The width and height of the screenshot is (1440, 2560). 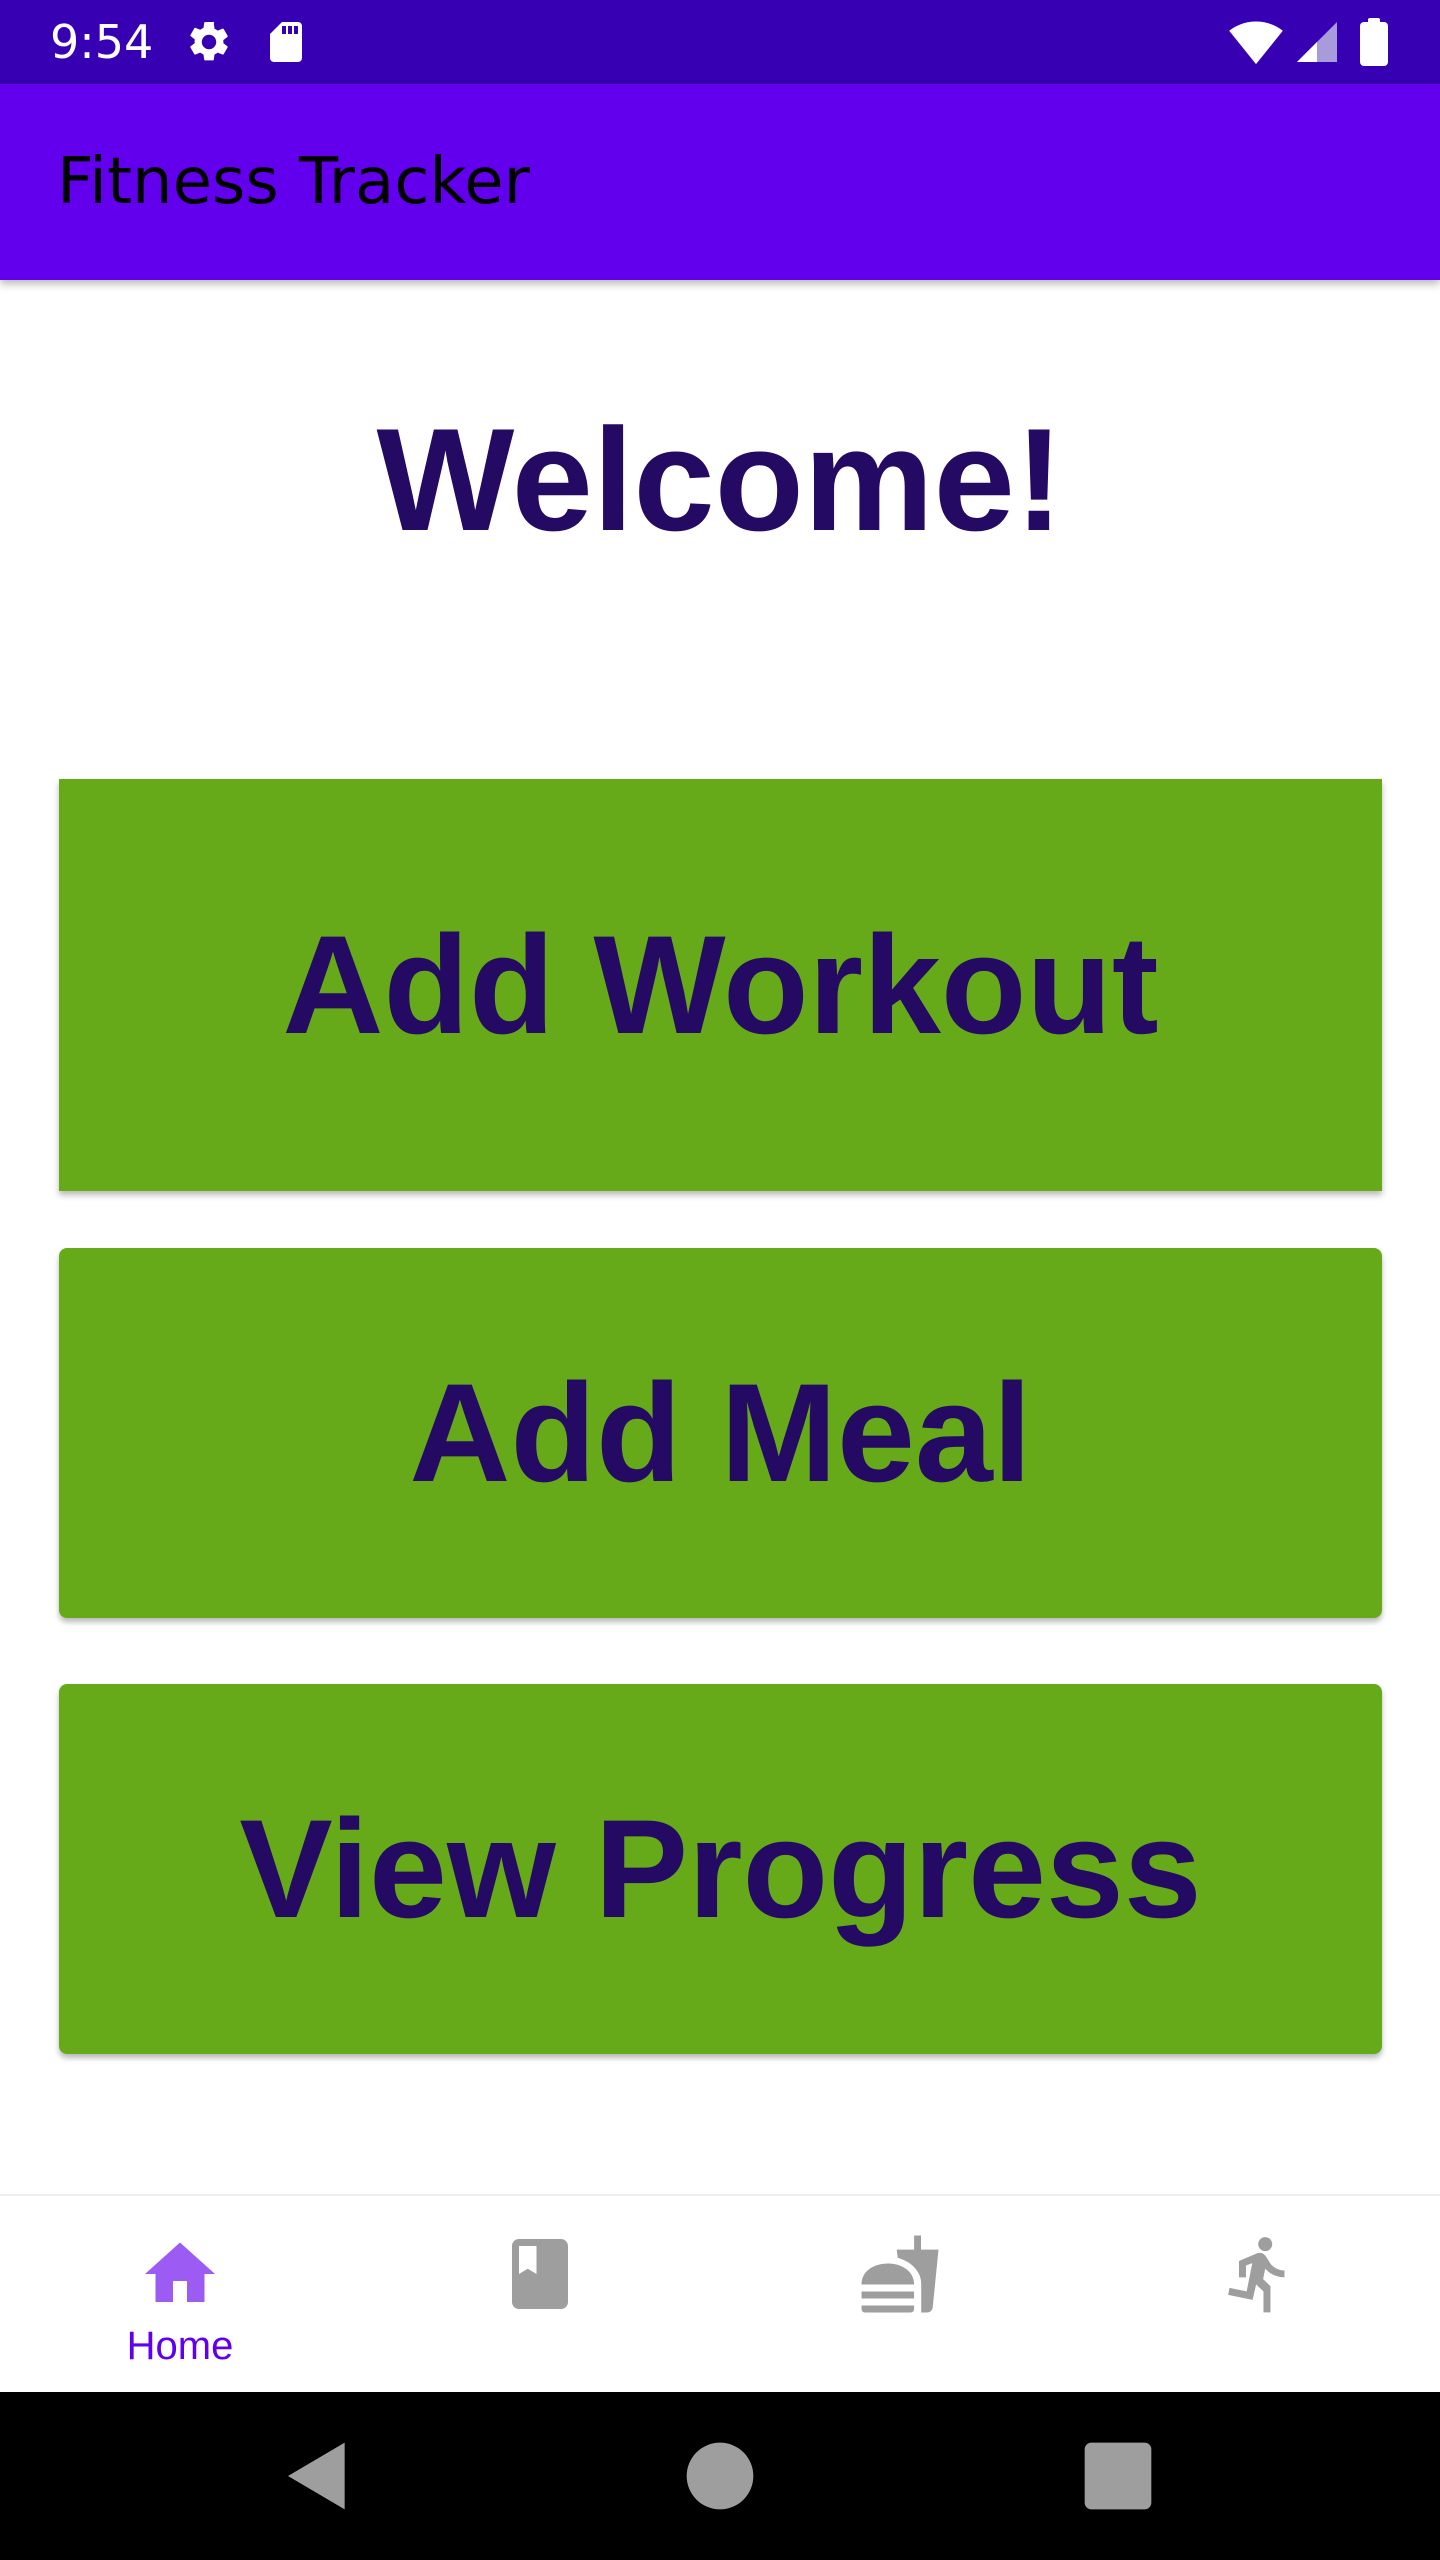 I want to click on gear-icon, so click(x=209, y=41).